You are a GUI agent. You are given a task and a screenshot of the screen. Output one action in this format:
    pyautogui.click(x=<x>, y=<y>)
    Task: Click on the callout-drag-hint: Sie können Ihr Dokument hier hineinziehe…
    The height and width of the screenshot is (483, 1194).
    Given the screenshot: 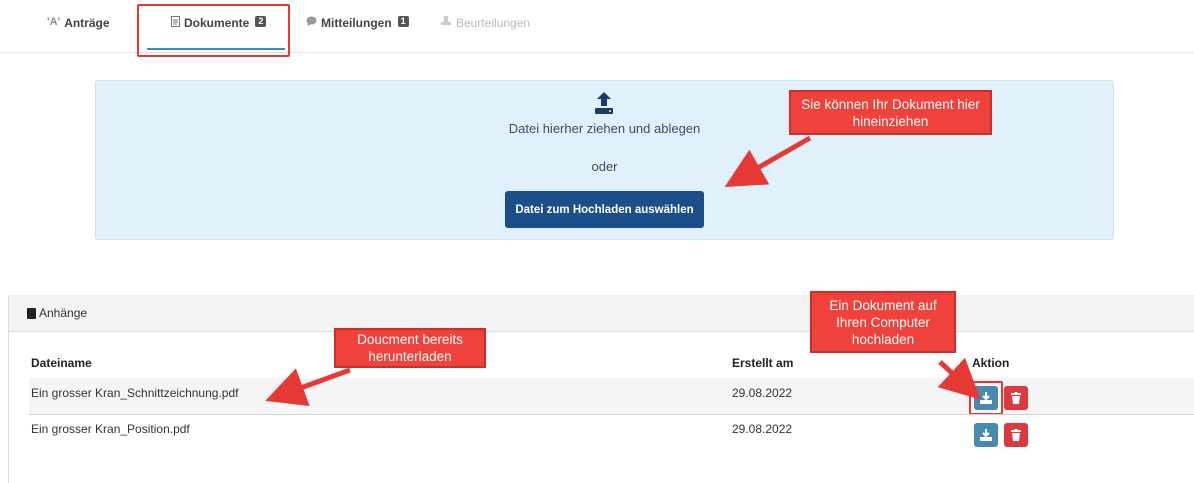 What is the action you would take?
    pyautogui.click(x=890, y=112)
    